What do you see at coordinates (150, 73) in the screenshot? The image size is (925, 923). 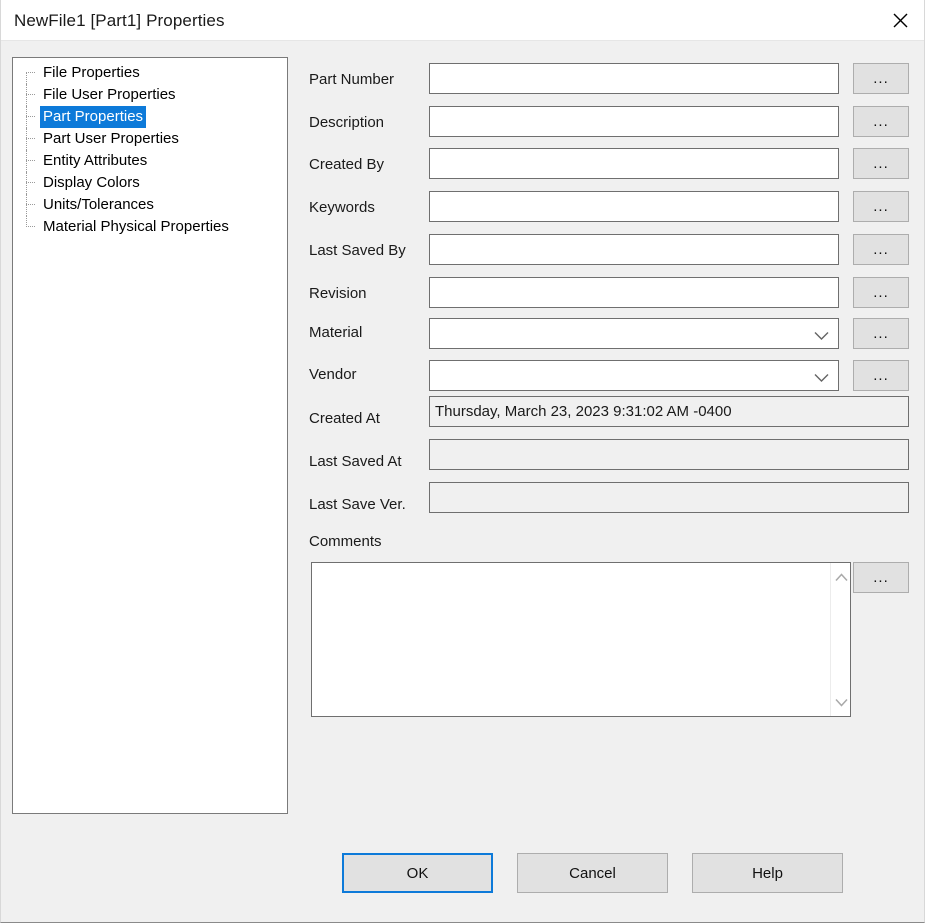 I see `tree-item-file-properties: File Properties` at bounding box center [150, 73].